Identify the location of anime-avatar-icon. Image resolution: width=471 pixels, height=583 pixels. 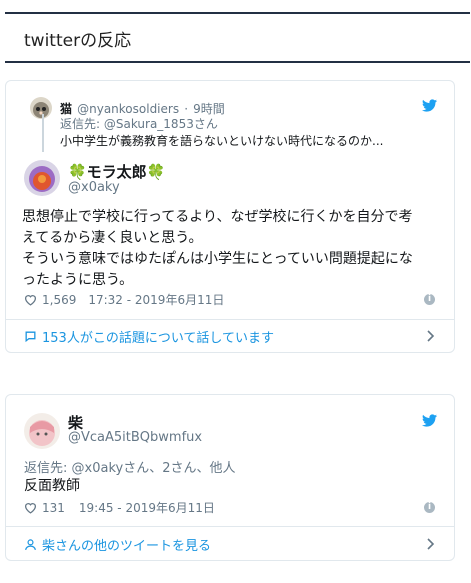
(42, 433).